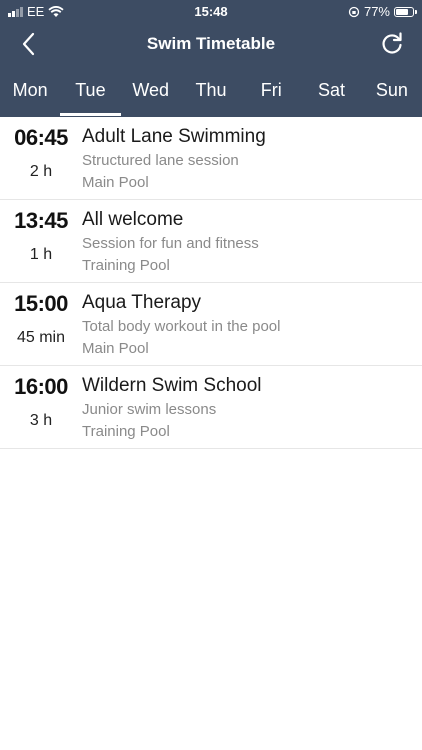 This screenshot has width=422, height=750. What do you see at coordinates (142, 302) in the screenshot?
I see `session-name: Aqua Therapy` at bounding box center [142, 302].